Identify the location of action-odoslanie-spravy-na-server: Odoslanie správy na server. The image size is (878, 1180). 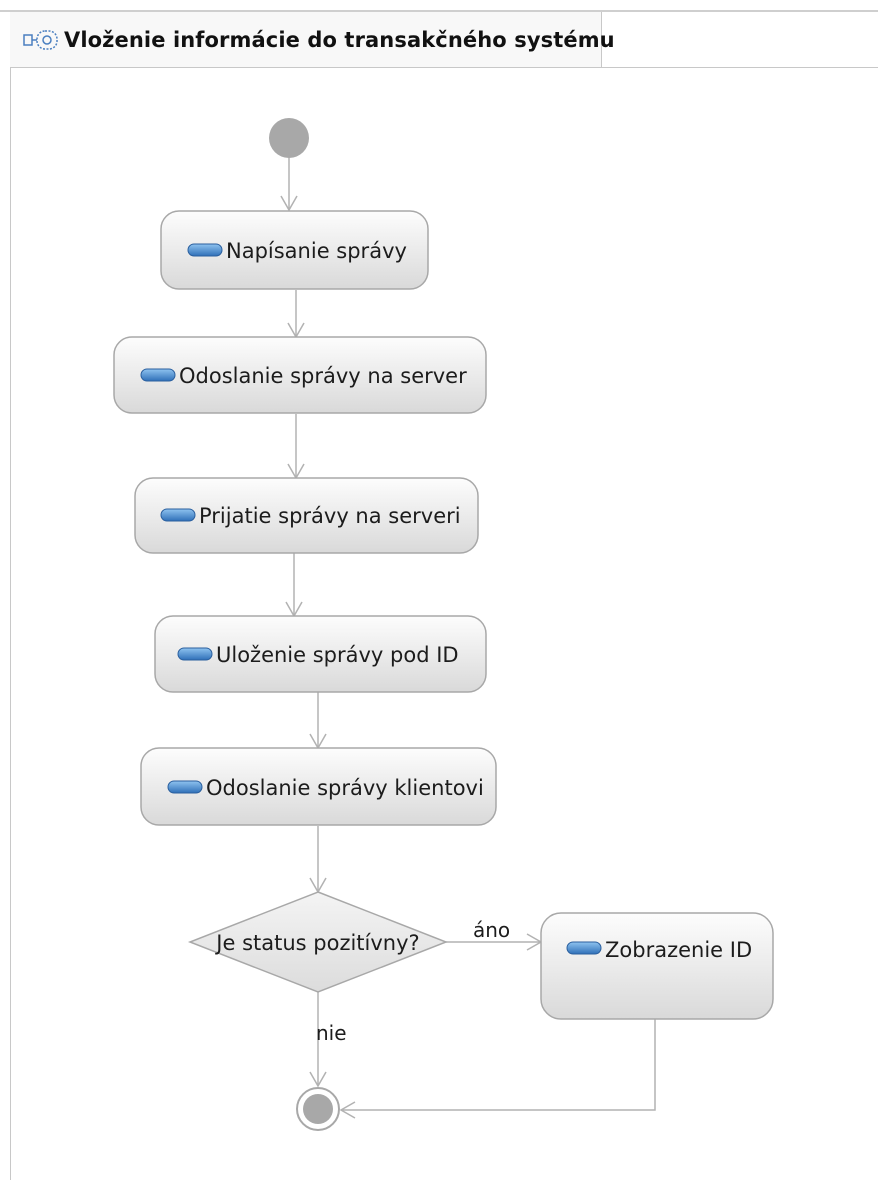
(300, 375).